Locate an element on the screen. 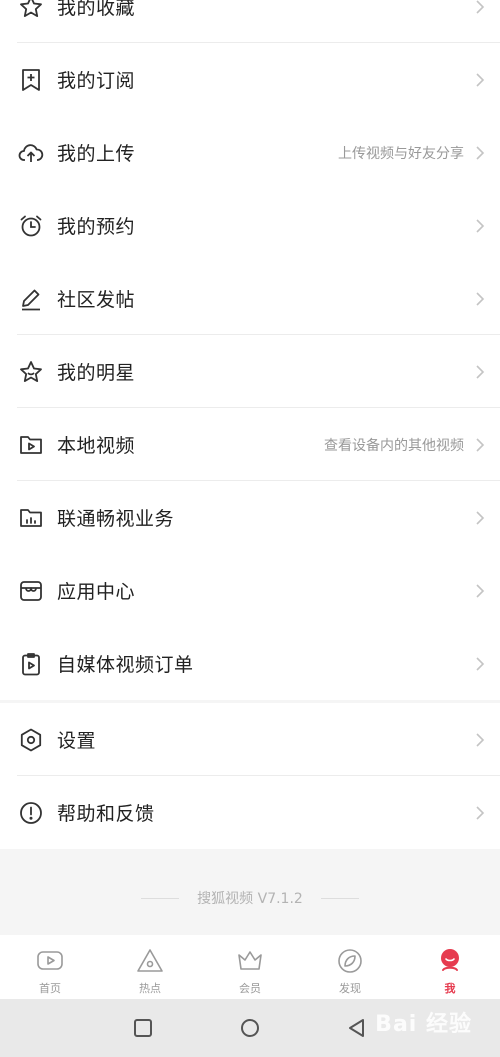 Image resolution: width=500 pixels, height=1057 pixels. tab-me: 我 is located at coordinates (450, 967).